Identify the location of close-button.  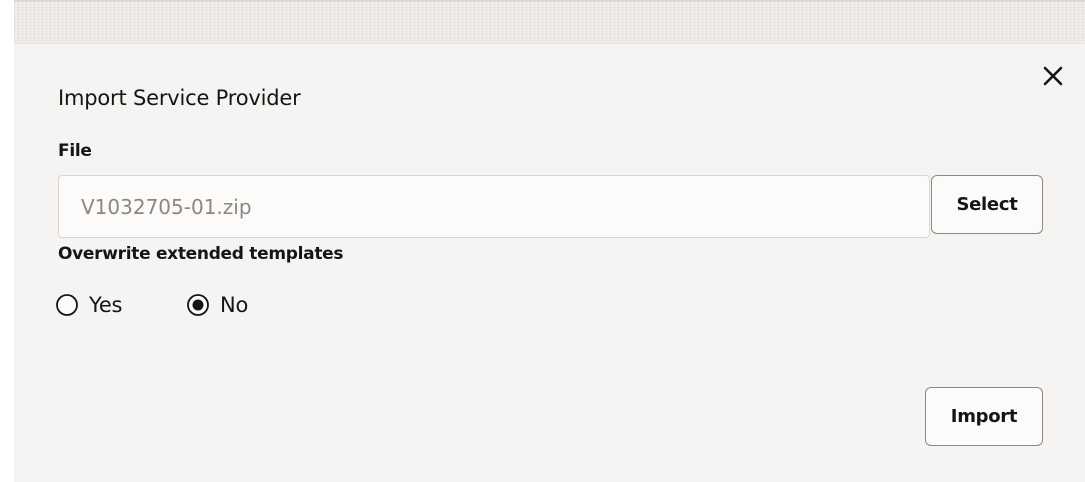
(1053, 76).